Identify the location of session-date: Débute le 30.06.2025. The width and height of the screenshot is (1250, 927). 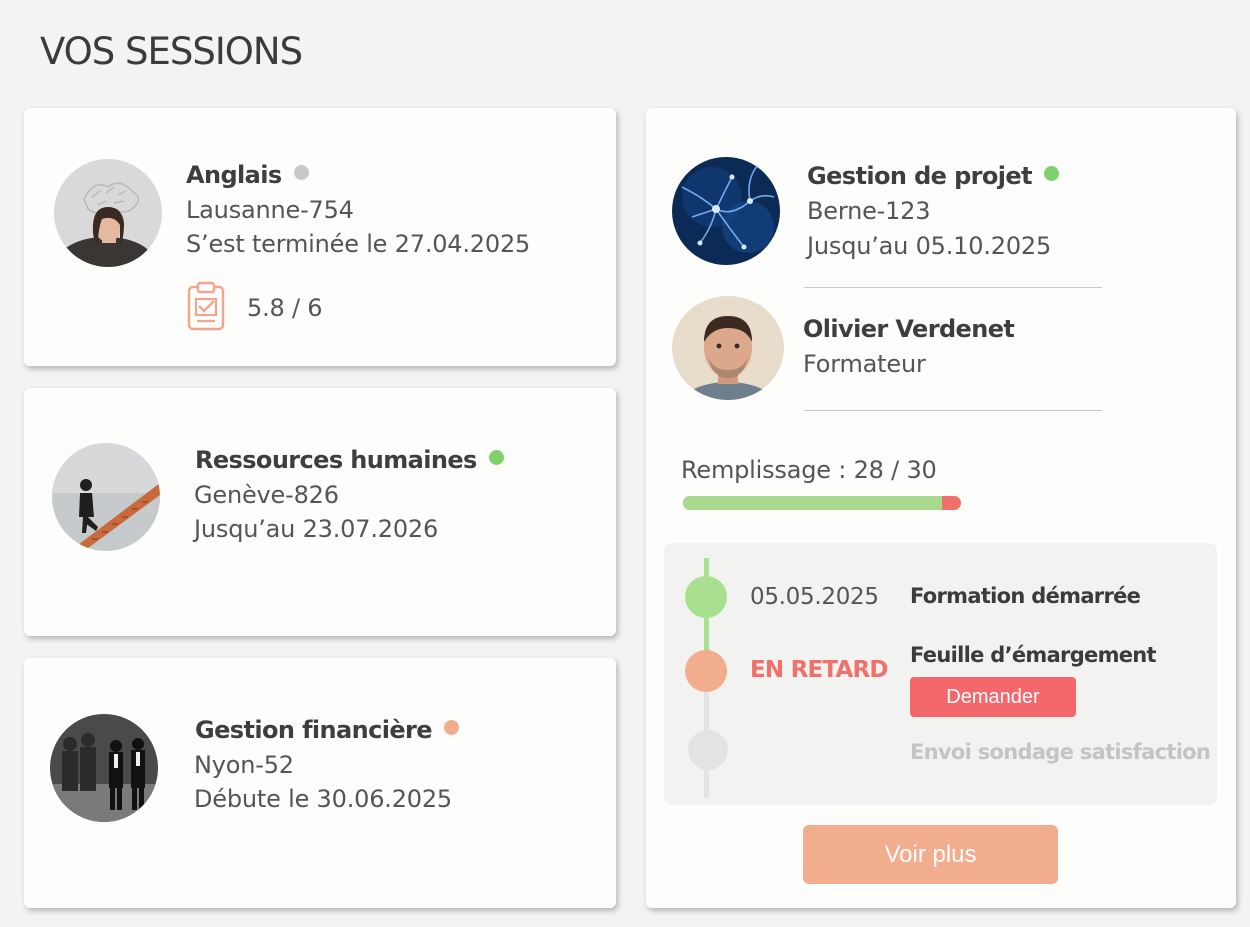
(323, 799).